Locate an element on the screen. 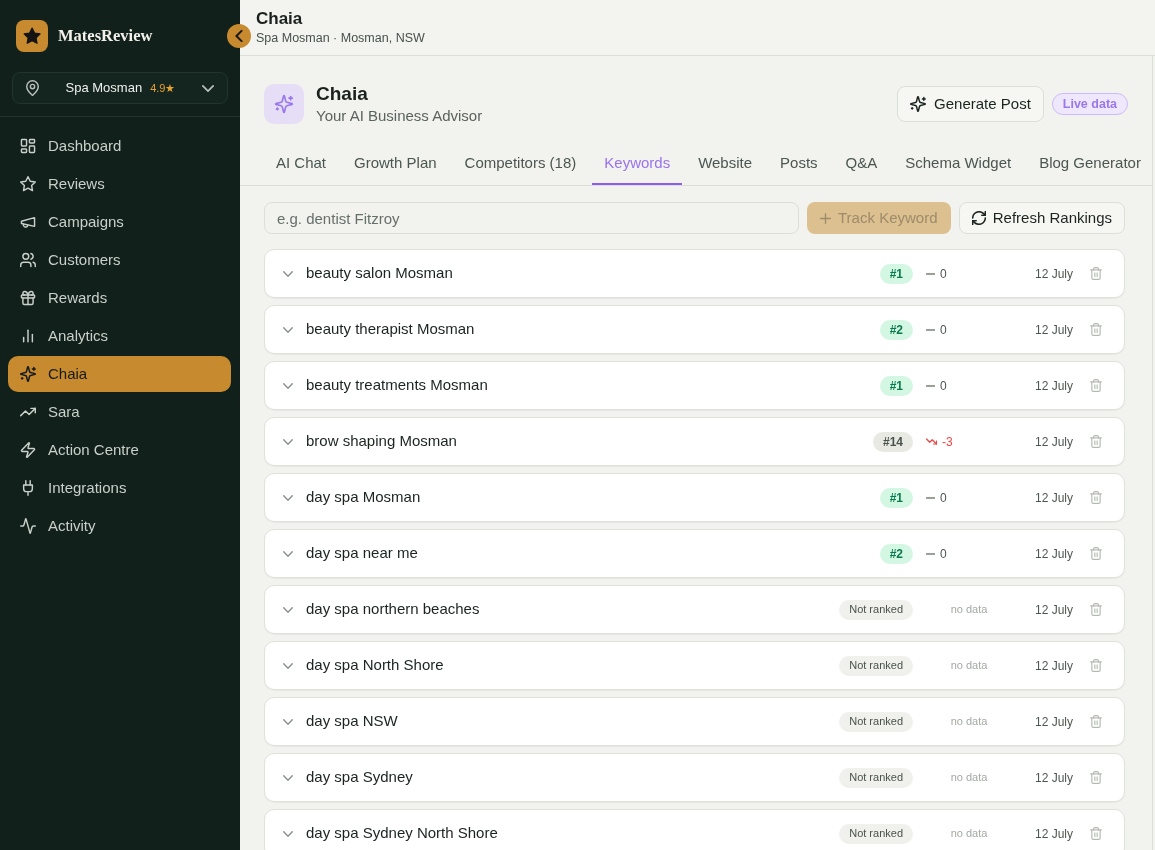 The image size is (1155, 850). sidebar-item: Sara is located at coordinates (119, 412).